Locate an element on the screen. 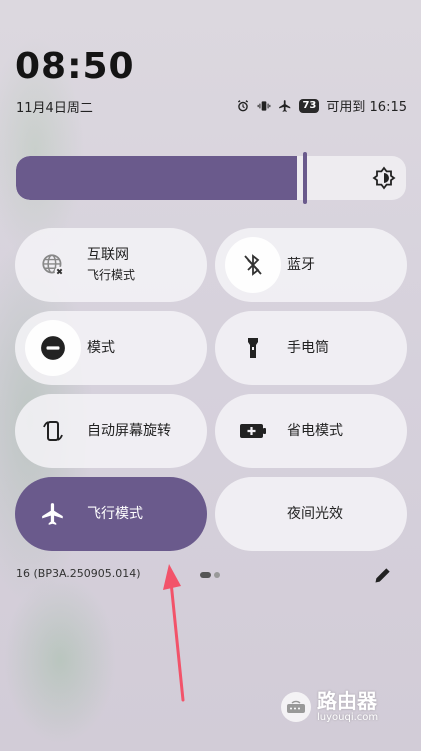  tile-flashlight: 手电筒 is located at coordinates (311, 348).